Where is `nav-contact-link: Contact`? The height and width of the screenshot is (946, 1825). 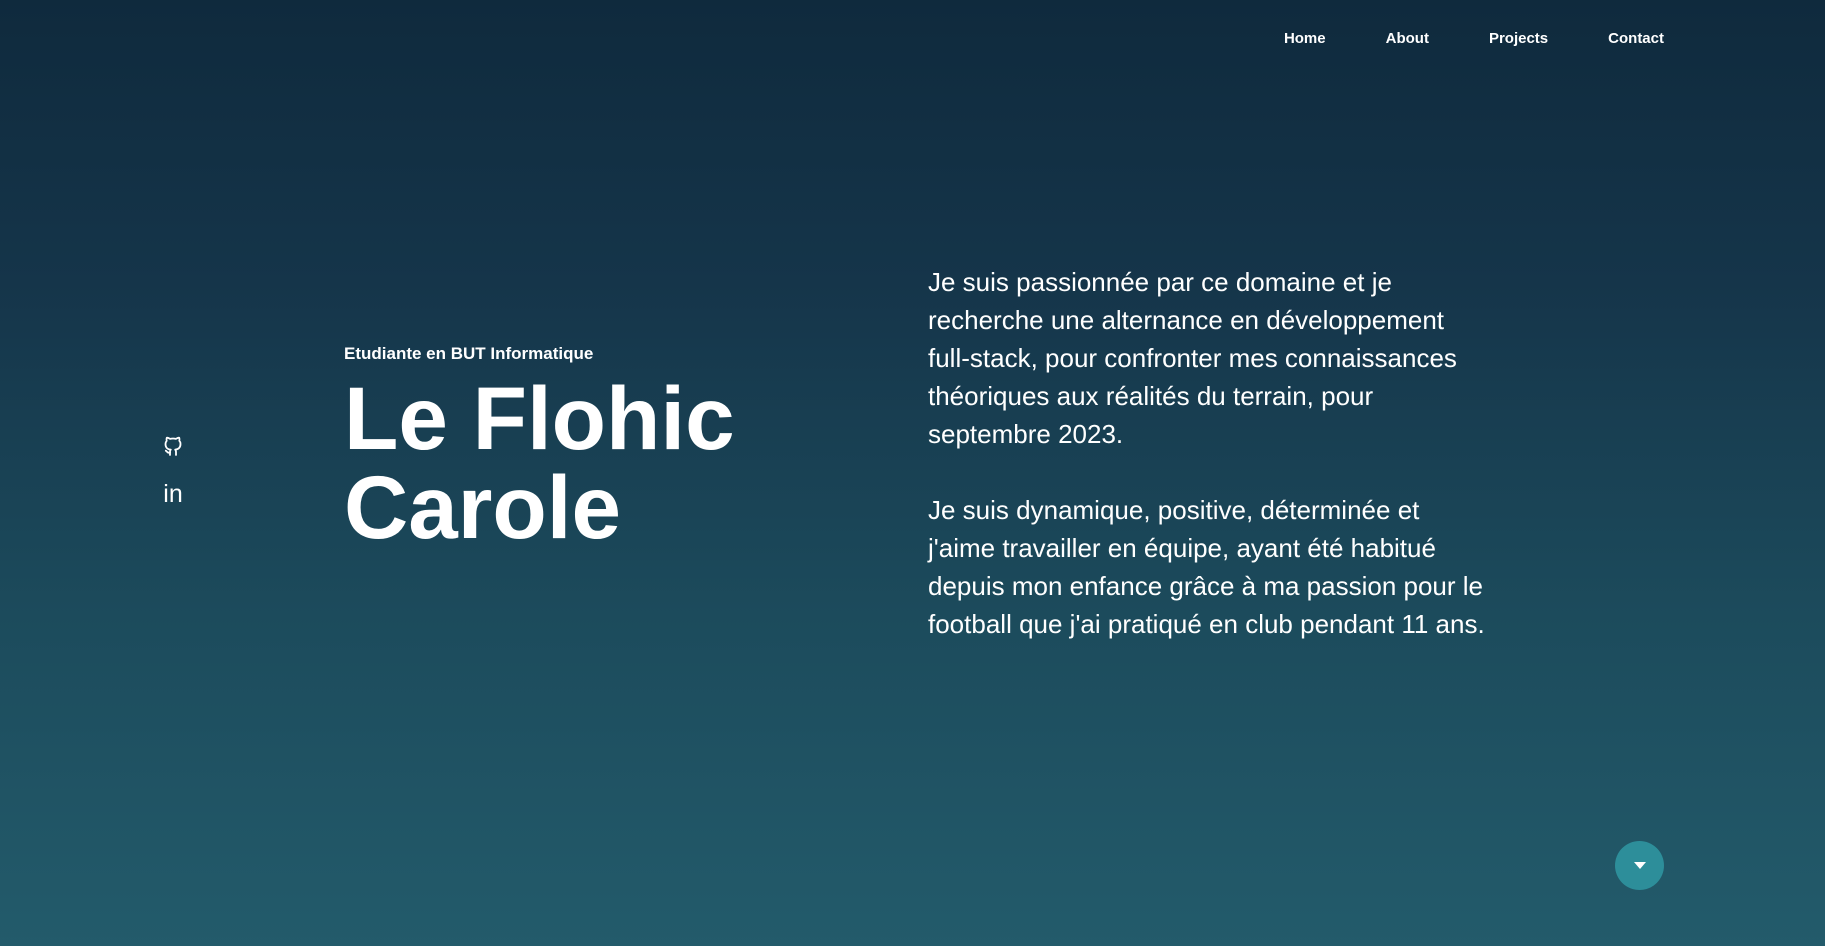
nav-contact-link: Contact is located at coordinates (1636, 38).